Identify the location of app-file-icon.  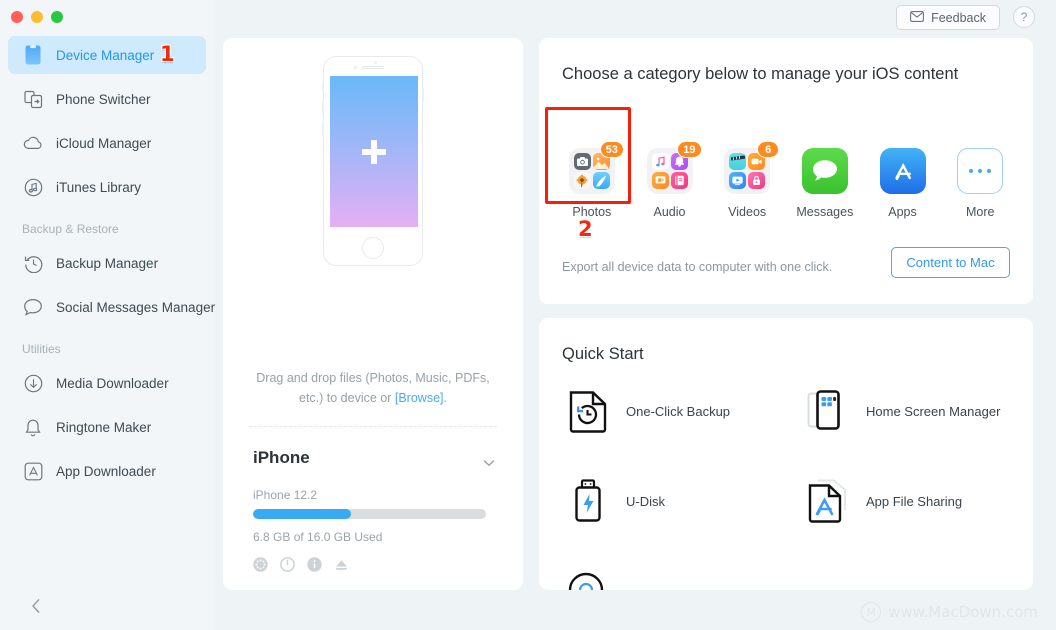
(828, 501).